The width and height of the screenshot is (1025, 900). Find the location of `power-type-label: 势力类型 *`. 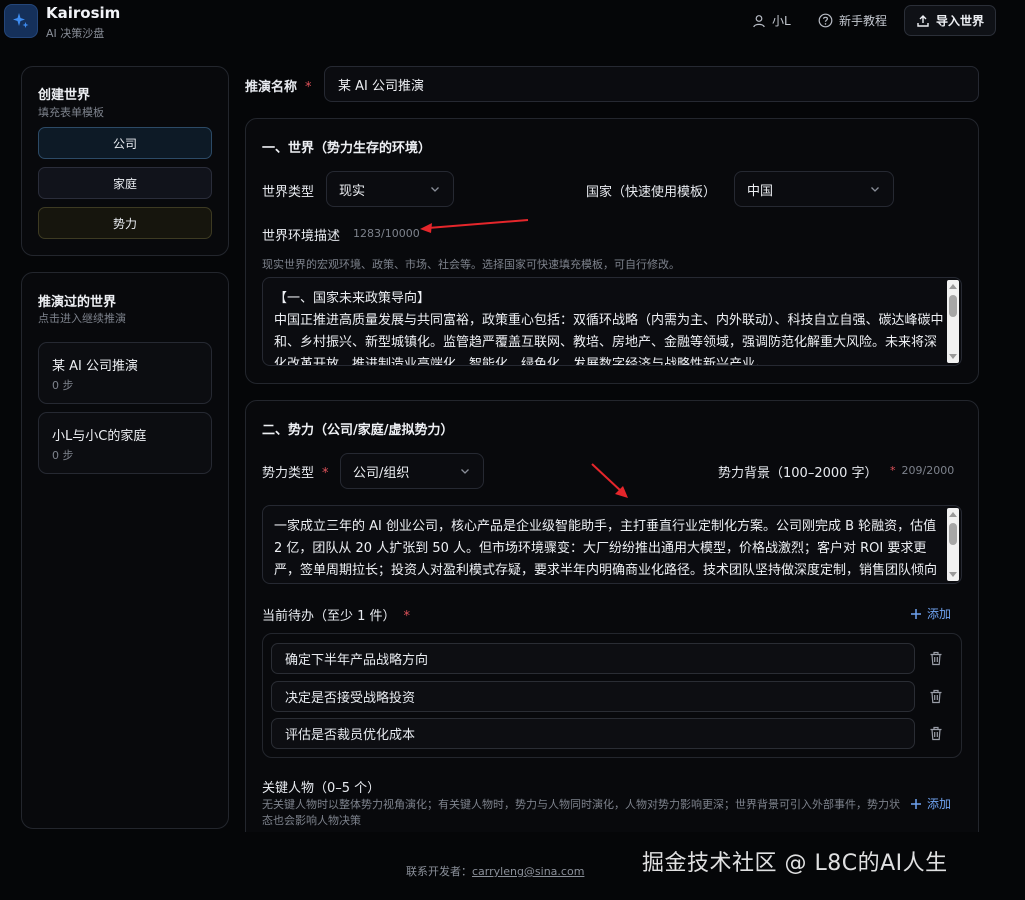

power-type-label: 势力类型 * is located at coordinates (295, 471).